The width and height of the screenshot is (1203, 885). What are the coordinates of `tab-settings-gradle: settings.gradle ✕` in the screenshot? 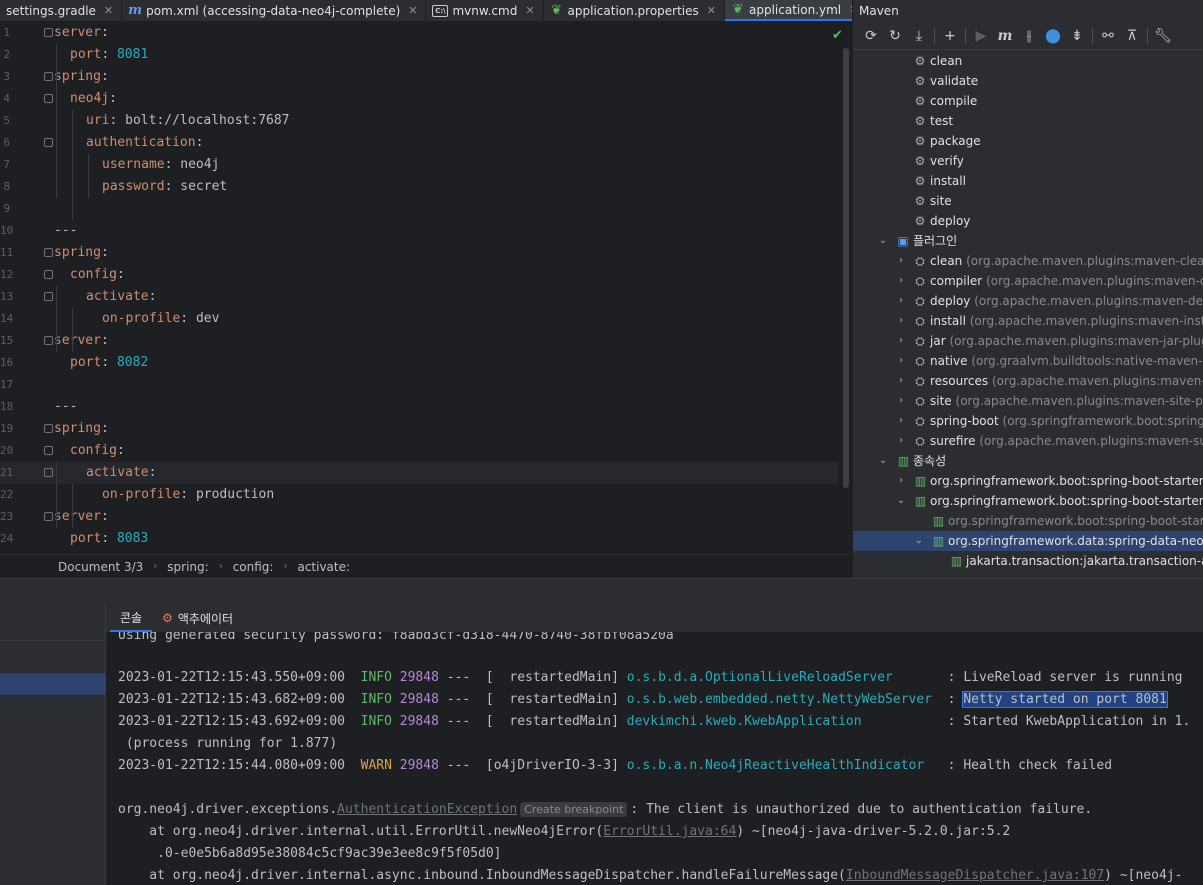 It's located at (61, 10).